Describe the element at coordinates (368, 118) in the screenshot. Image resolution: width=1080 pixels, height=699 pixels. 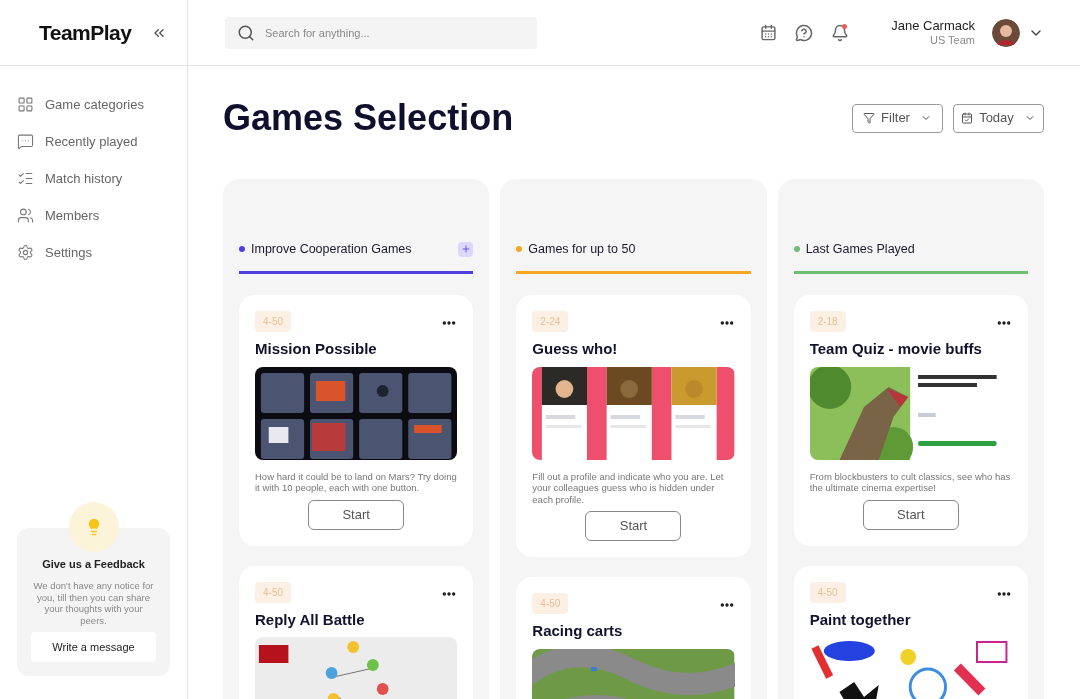
I see `page-title: Games Selection` at that location.